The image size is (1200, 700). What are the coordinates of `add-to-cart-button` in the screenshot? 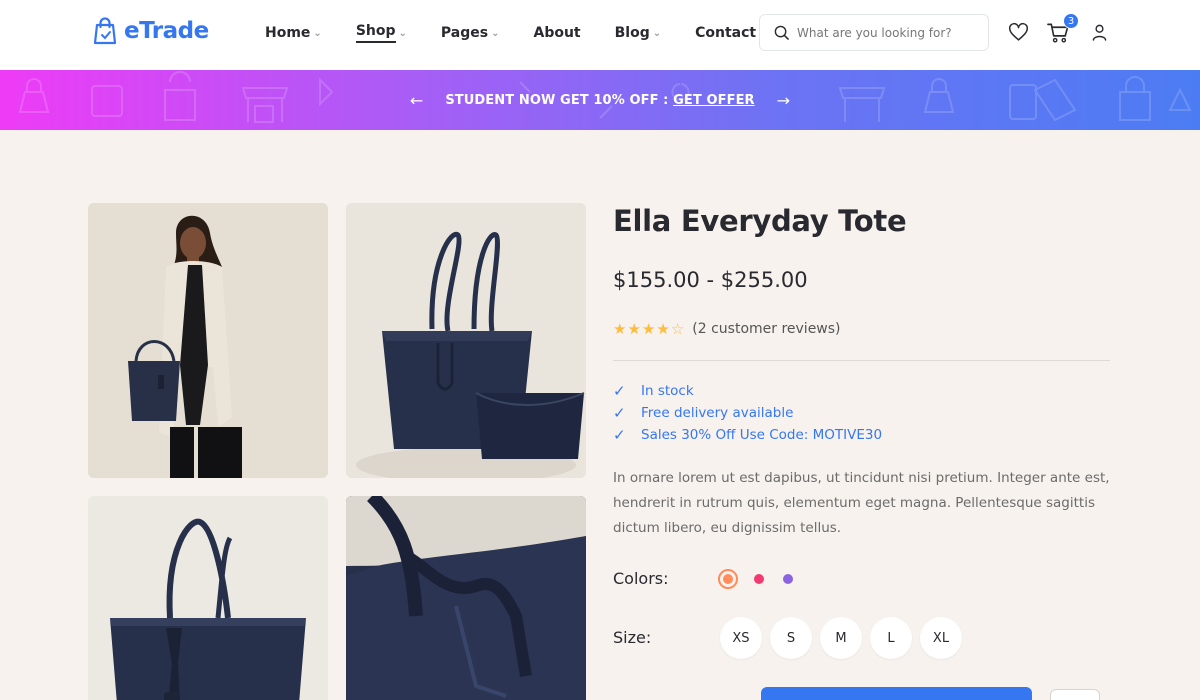 It's located at (896, 693).